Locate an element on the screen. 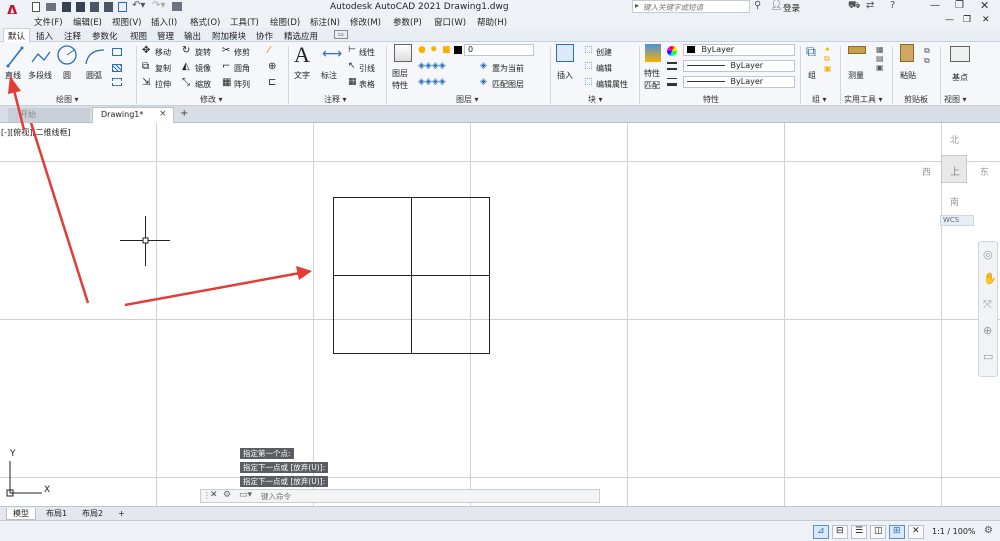 The image size is (1000, 541). menu-modify: 修改(M) is located at coordinates (365, 22).